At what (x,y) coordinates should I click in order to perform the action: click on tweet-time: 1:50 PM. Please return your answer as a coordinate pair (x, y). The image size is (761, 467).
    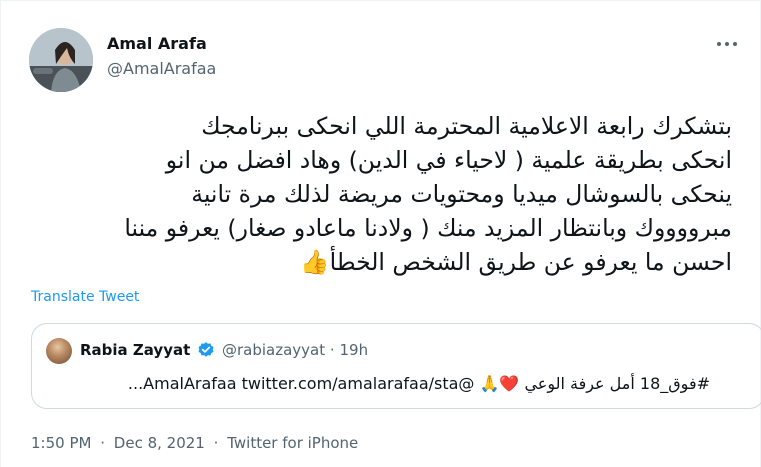
    Looking at the image, I should click on (61, 443).